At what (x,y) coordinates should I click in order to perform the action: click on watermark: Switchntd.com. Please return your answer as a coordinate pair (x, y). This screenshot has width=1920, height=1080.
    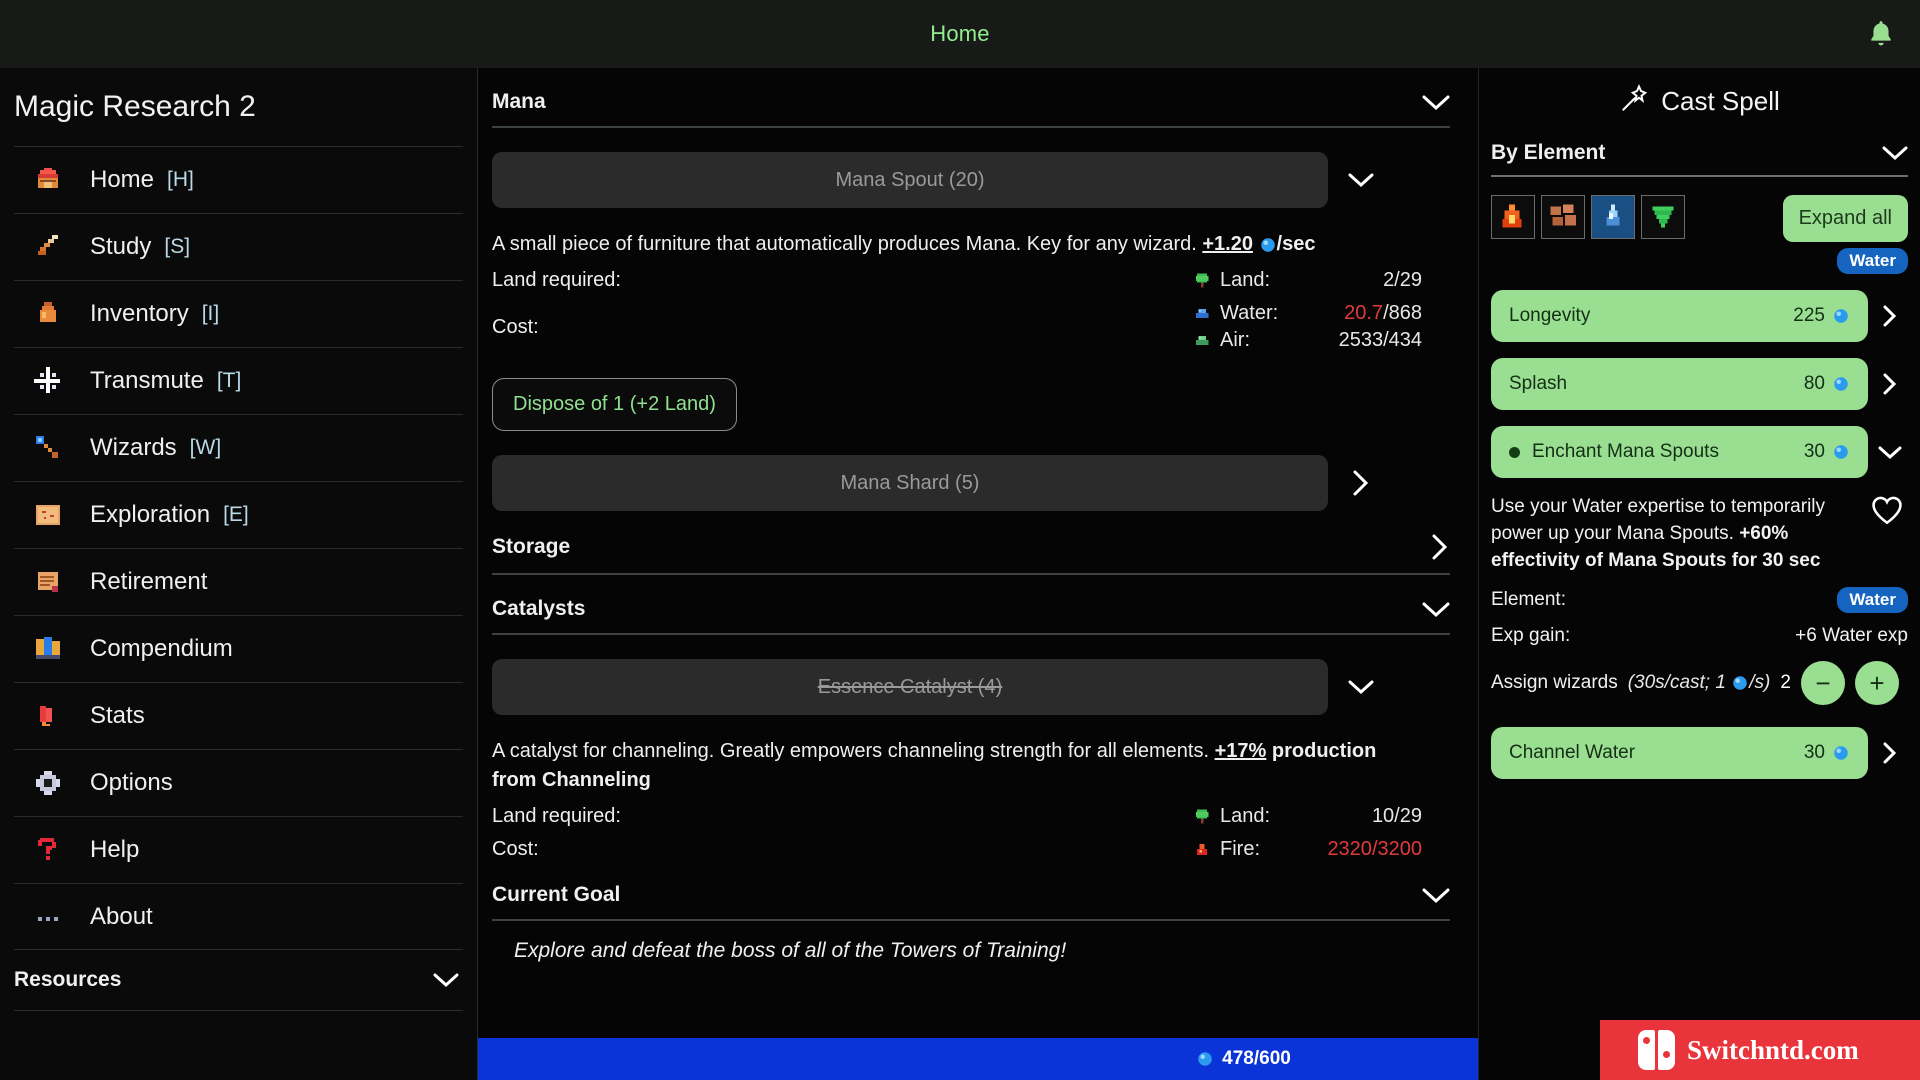
    Looking at the image, I should click on (1760, 1050).